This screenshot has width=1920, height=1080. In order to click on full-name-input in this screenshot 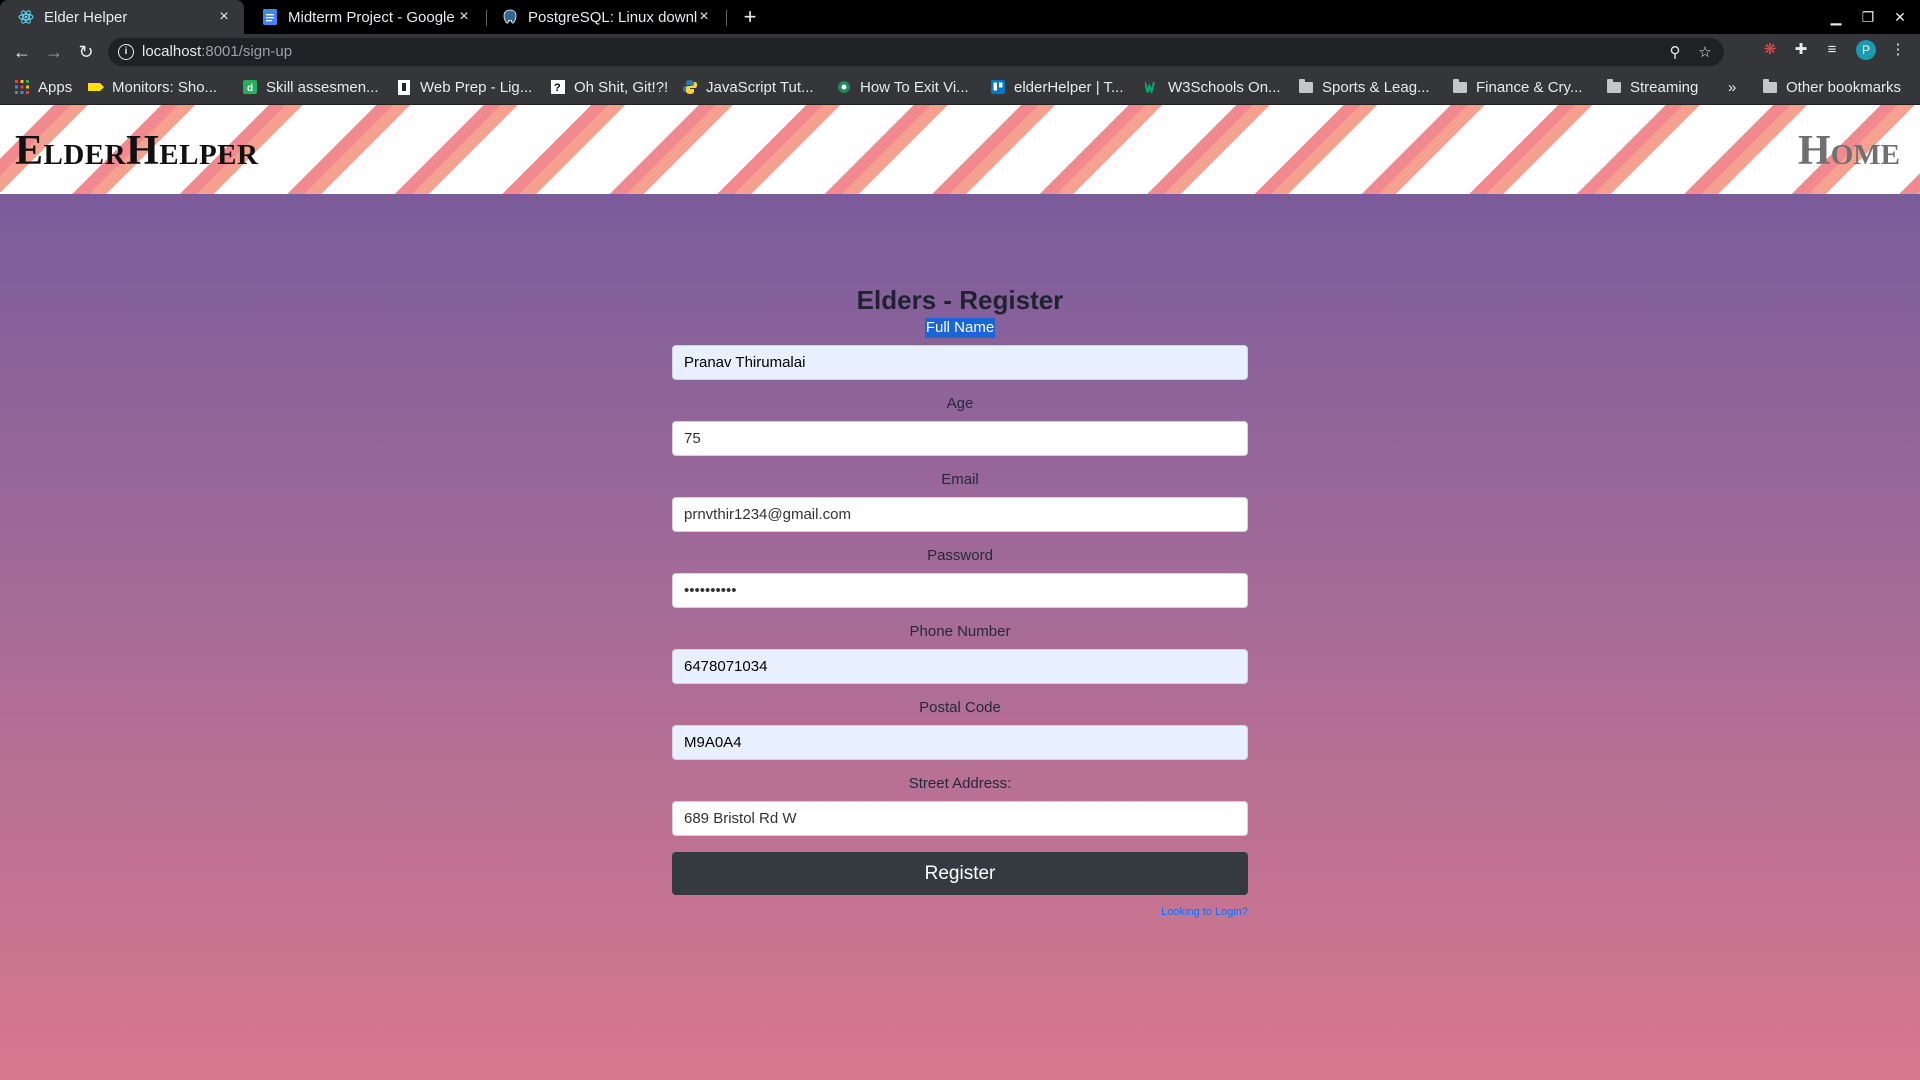, I will do `click(960, 362)`.